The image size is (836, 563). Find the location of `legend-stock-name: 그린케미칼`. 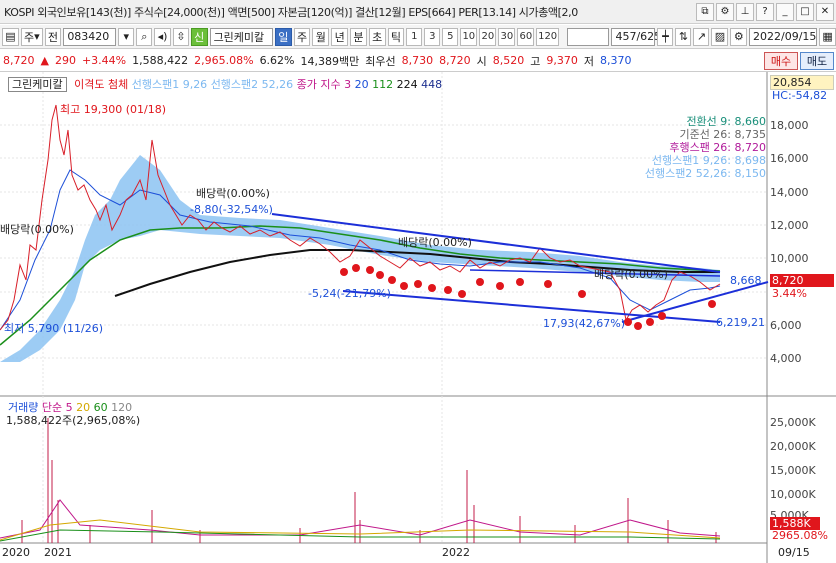

legend-stock-name: 그린케미칼 is located at coordinates (37, 84).